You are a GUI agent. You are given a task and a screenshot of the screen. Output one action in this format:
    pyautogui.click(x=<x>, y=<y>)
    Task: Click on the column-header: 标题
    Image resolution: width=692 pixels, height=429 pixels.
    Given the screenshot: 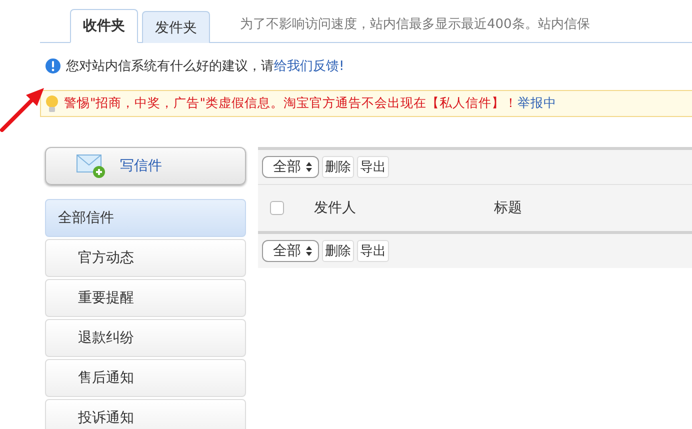 What is the action you would take?
    pyautogui.click(x=508, y=208)
    